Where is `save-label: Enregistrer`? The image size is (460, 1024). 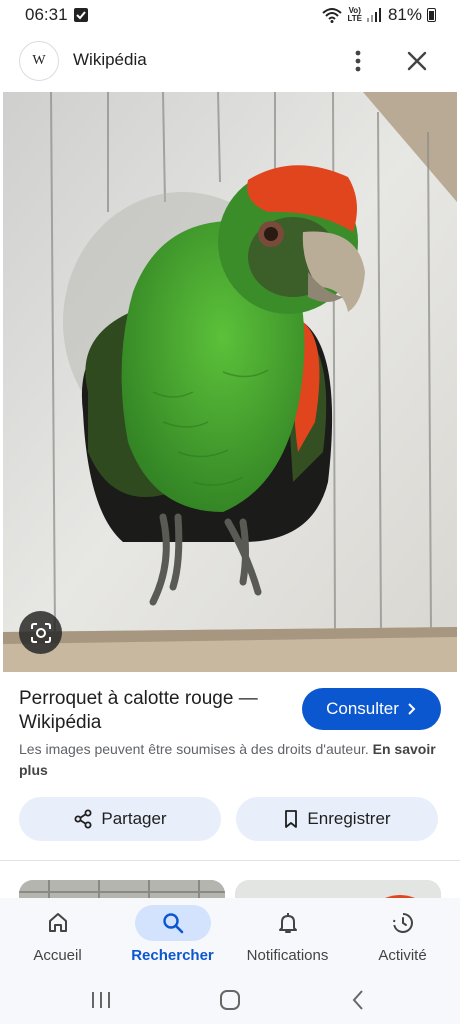
save-label: Enregistrer is located at coordinates (349, 818).